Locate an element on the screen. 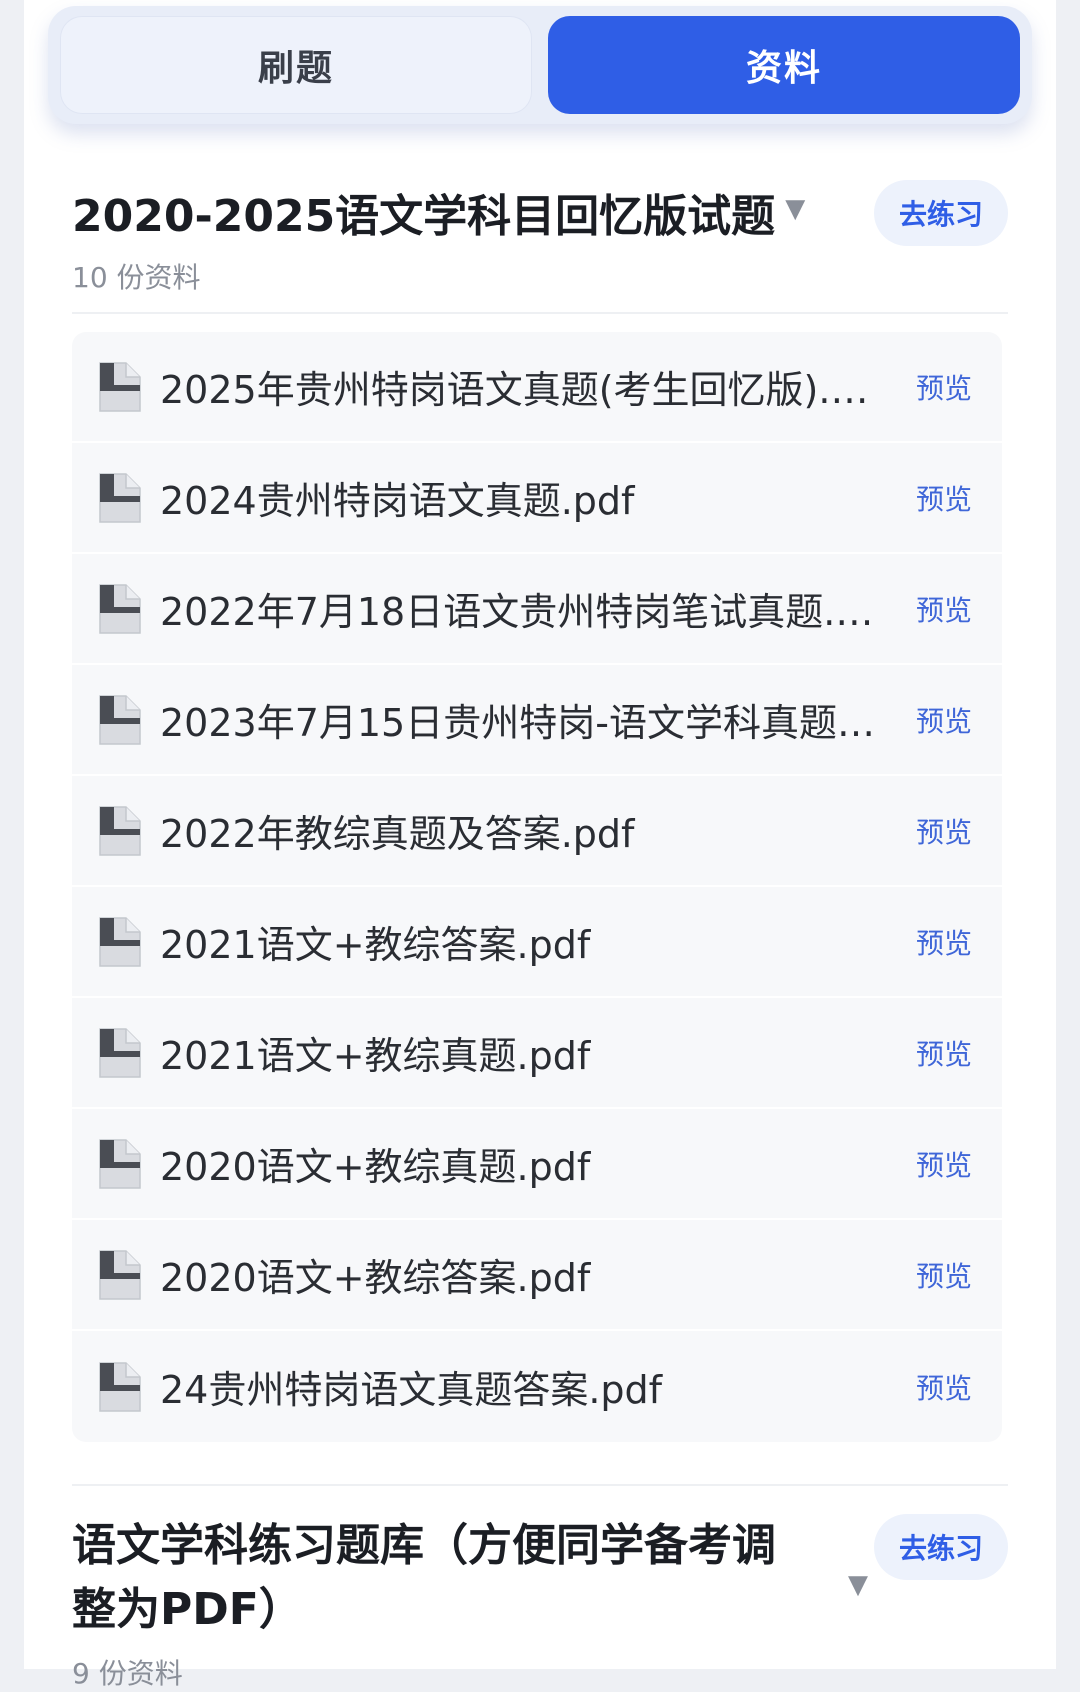 The height and width of the screenshot is (1692, 1080). section-title-text: 2020-2025语文学科目回忆版试题 is located at coordinates (424, 216).